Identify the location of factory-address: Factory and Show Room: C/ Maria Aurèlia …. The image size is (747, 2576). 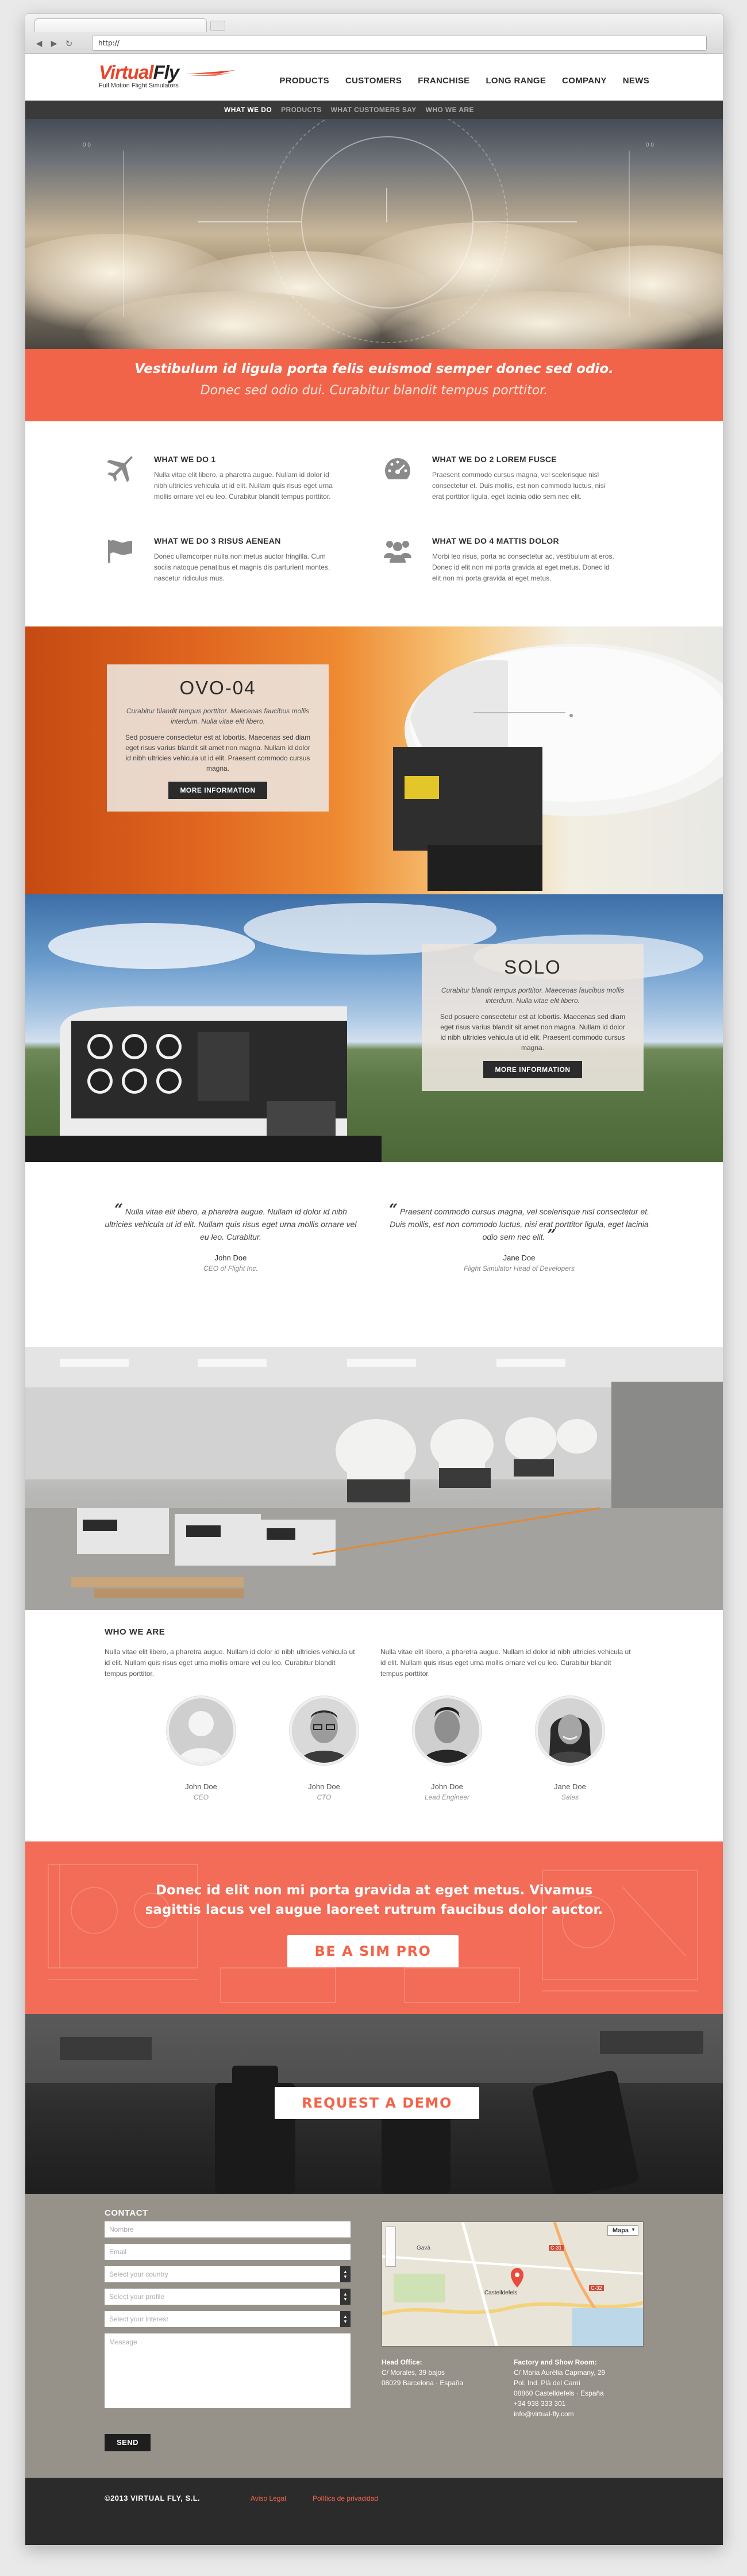
(560, 2388).